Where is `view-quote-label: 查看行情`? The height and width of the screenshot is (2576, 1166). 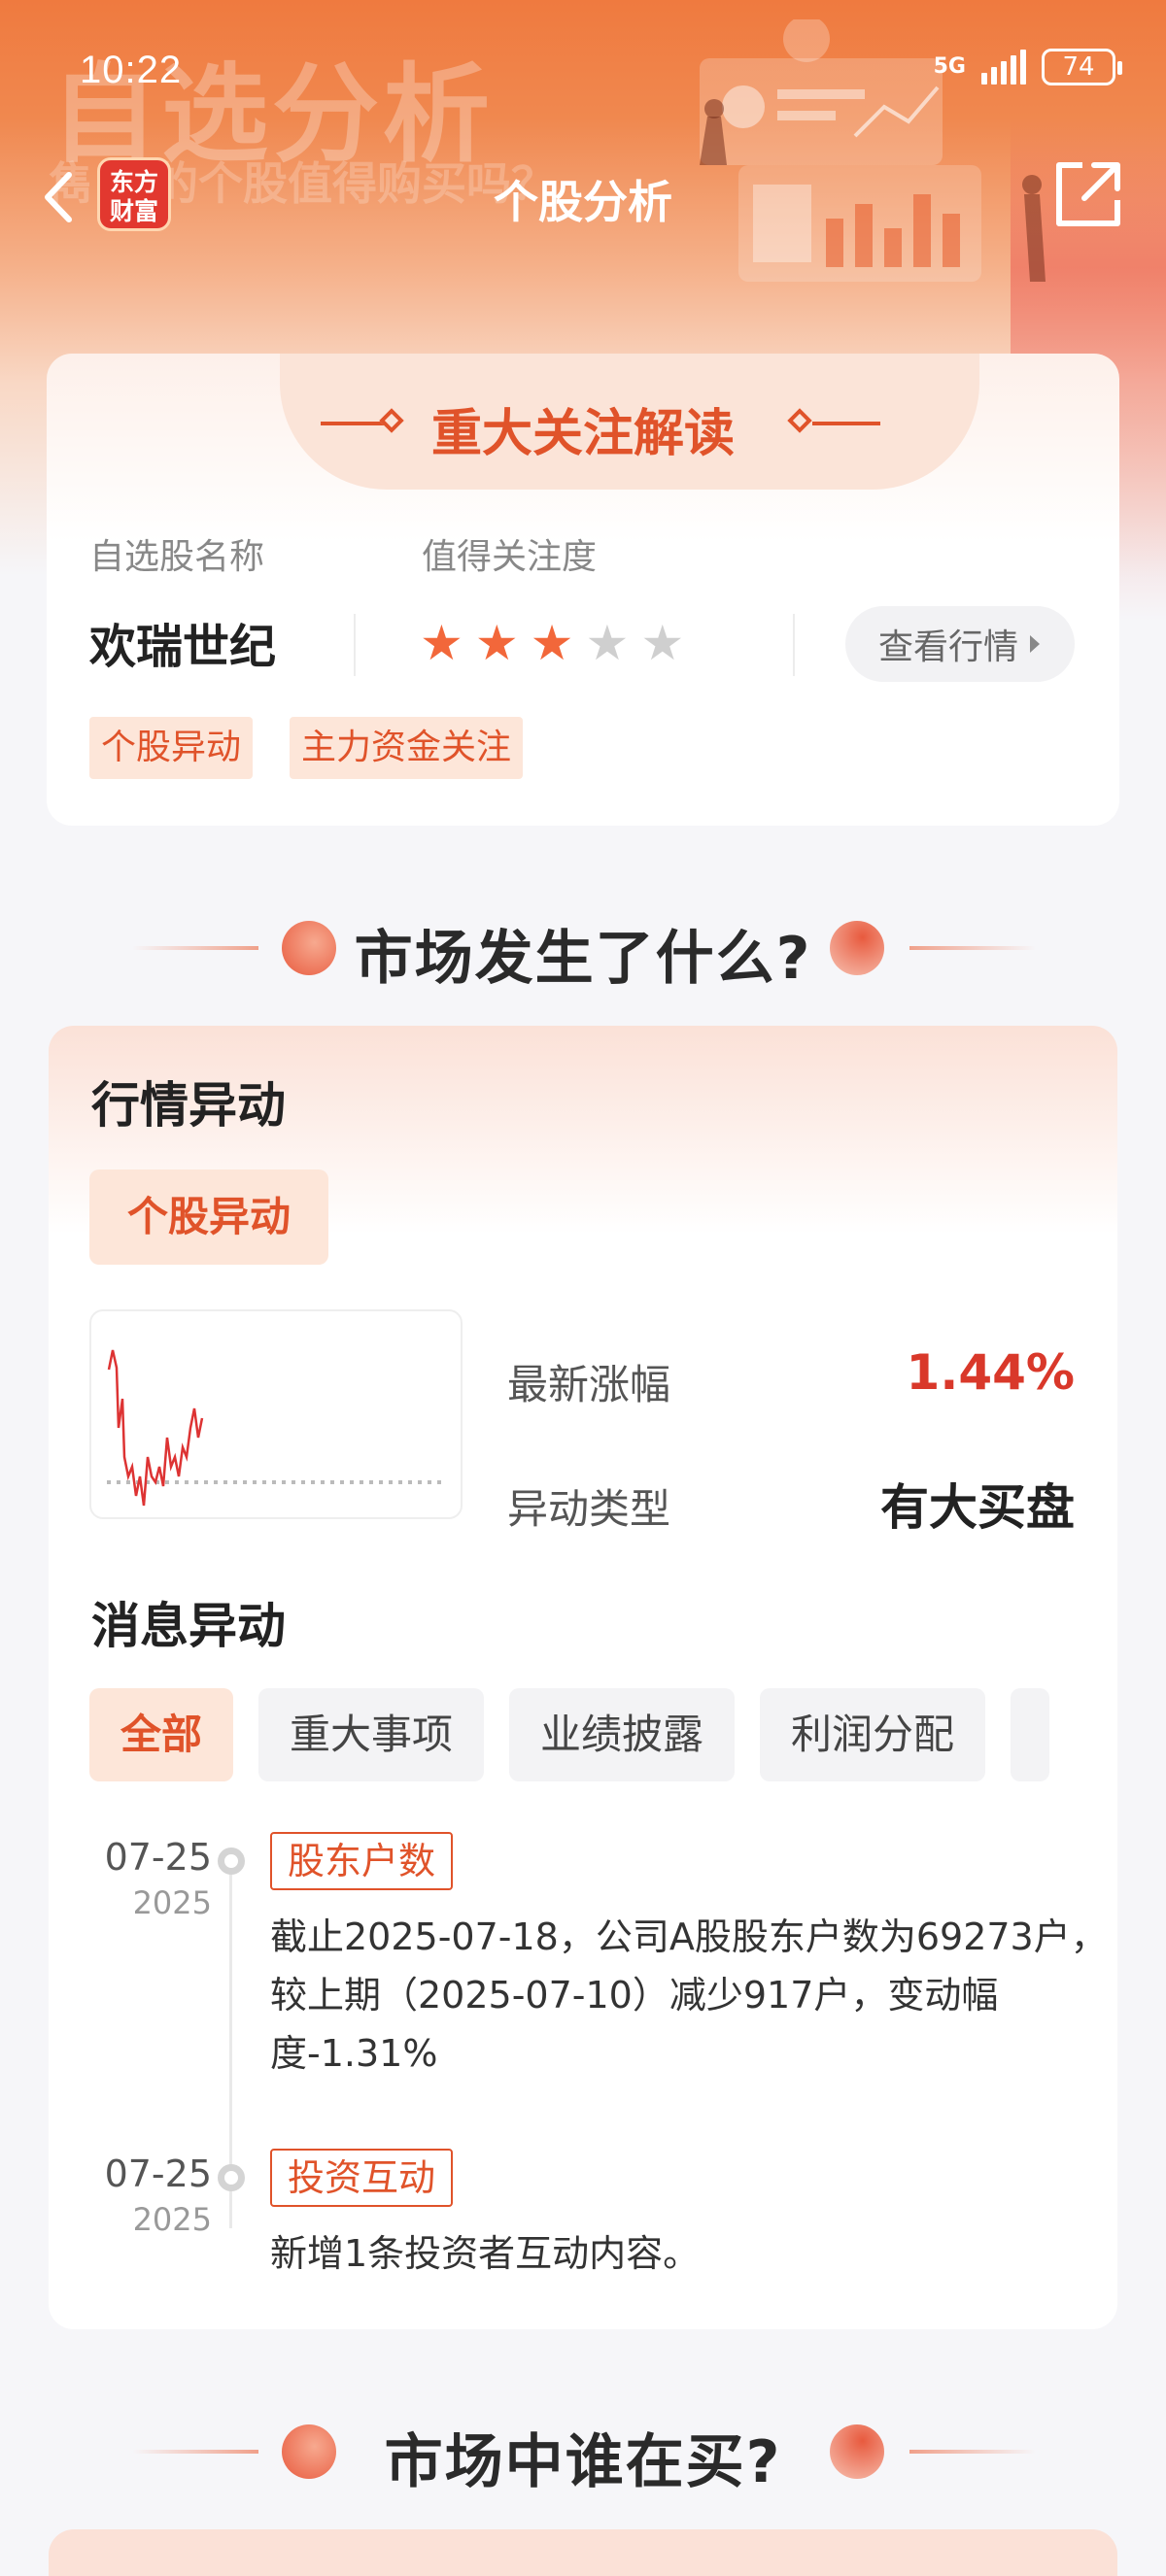 view-quote-label: 查看行情 is located at coordinates (947, 647).